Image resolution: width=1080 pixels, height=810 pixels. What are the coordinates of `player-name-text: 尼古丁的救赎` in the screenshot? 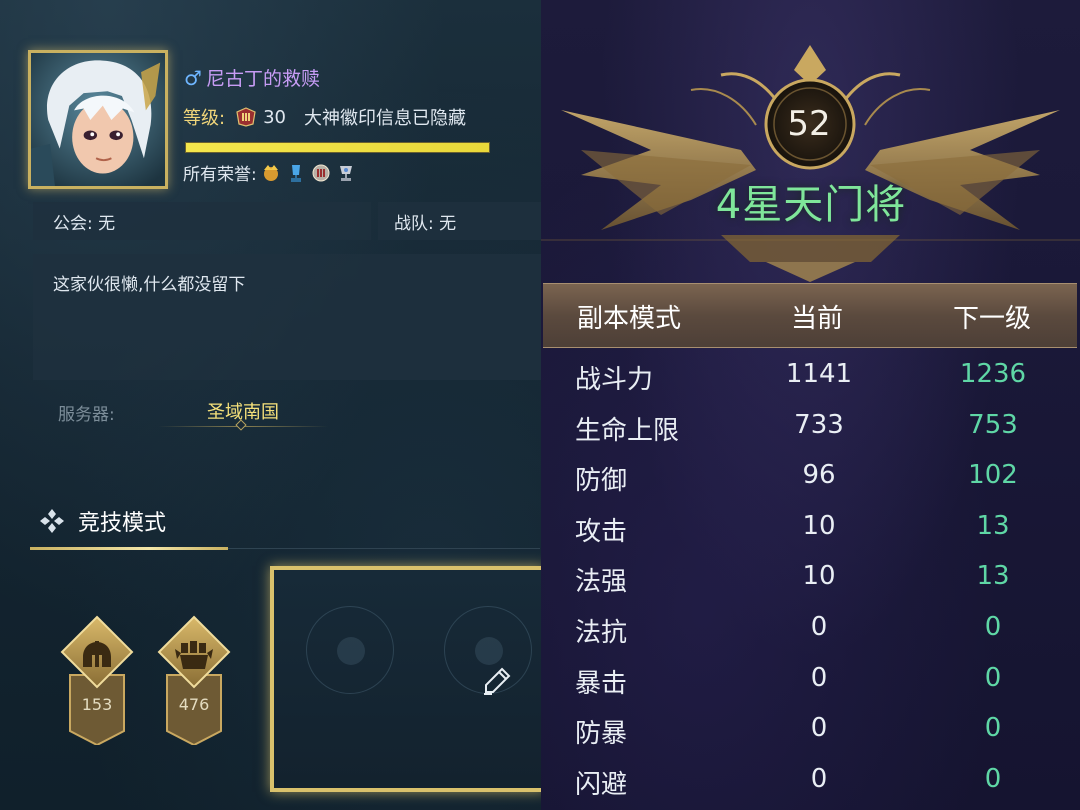 It's located at (262, 79).